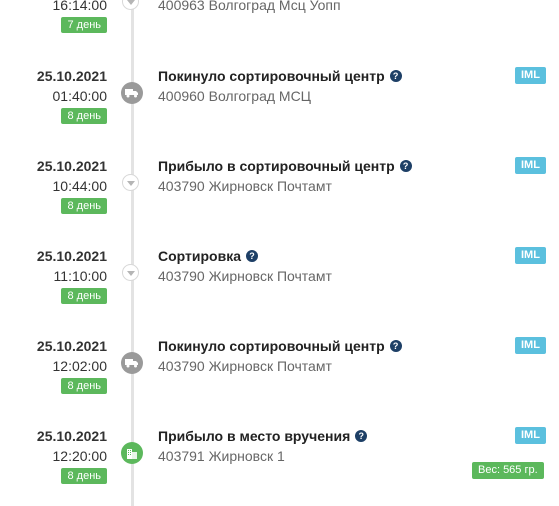  What do you see at coordinates (276, 166) in the screenshot?
I see `event-status-text: Прибыло в сортировочный центр` at bounding box center [276, 166].